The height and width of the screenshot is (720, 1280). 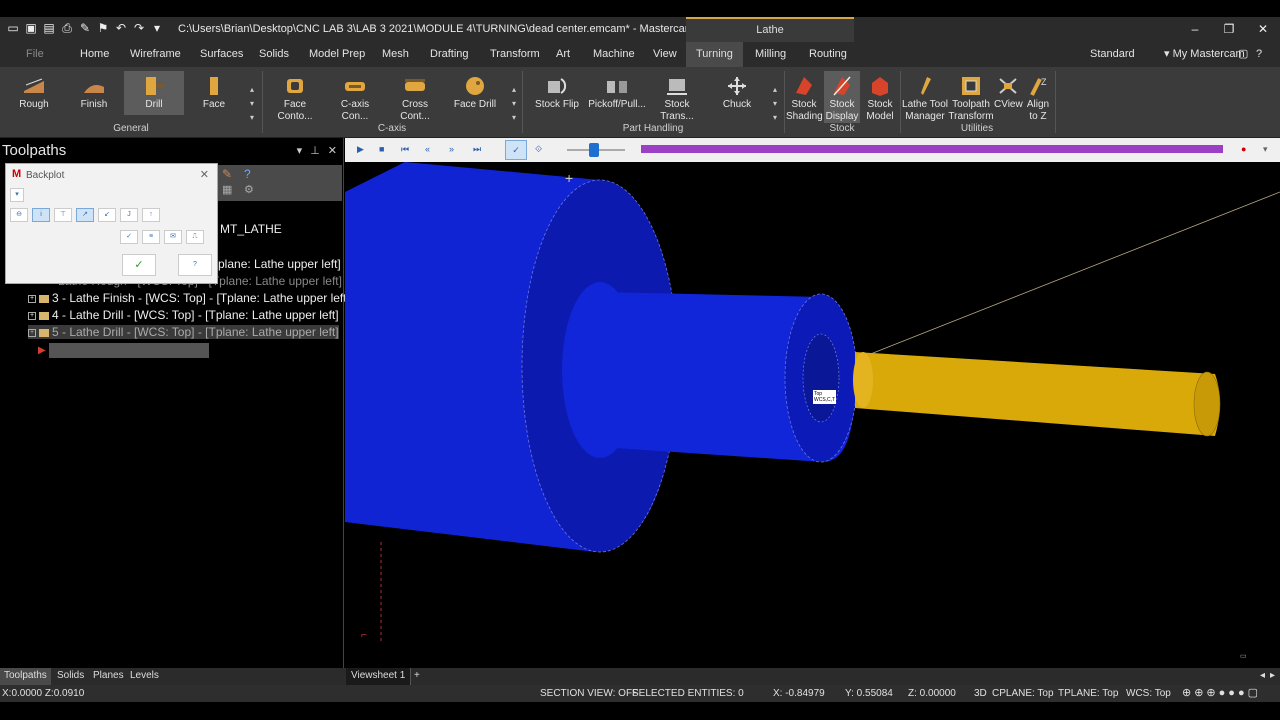 What do you see at coordinates (1088, 693) in the screenshot?
I see `tplane-status: TPLANE: Top` at bounding box center [1088, 693].